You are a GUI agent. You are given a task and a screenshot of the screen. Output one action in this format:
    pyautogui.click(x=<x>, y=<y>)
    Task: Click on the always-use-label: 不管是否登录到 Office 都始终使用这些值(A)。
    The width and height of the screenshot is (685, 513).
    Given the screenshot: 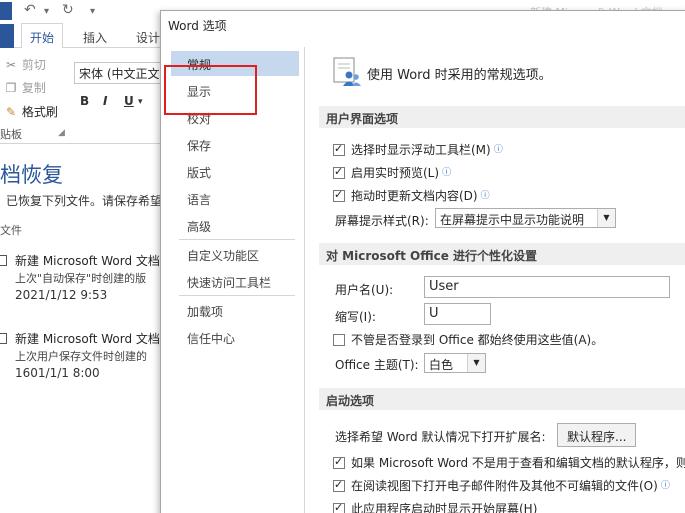 What is the action you would take?
    pyautogui.click(x=477, y=340)
    